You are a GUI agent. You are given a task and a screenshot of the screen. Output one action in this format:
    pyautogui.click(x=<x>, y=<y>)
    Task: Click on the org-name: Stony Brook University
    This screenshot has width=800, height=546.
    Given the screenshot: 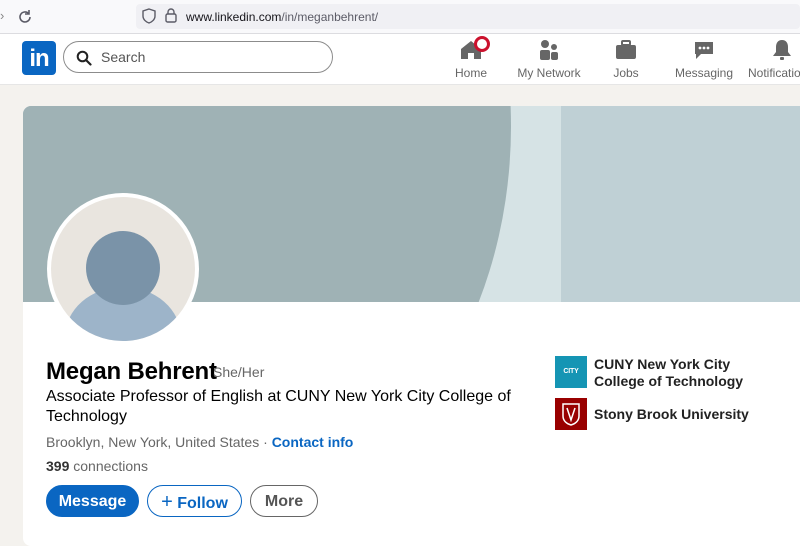 What is the action you would take?
    pyautogui.click(x=671, y=414)
    